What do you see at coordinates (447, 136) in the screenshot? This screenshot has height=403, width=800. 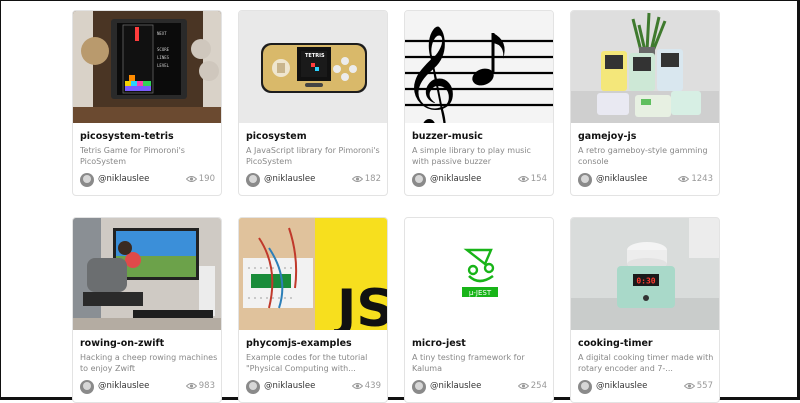 I see `project-title: buzzer-music` at bounding box center [447, 136].